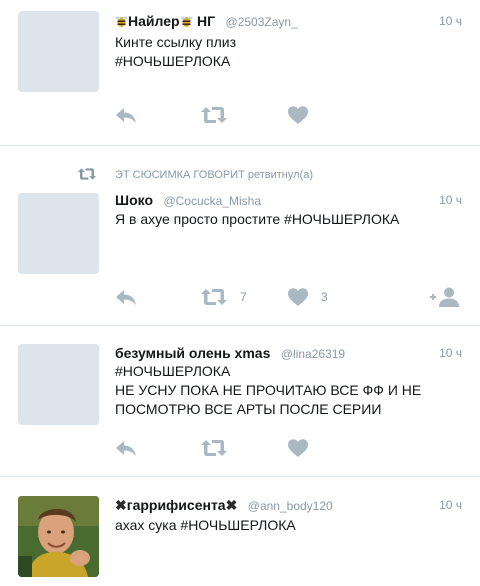 The image size is (480, 586). I want to click on tweet-actions: 7 3, so click(290, 297).